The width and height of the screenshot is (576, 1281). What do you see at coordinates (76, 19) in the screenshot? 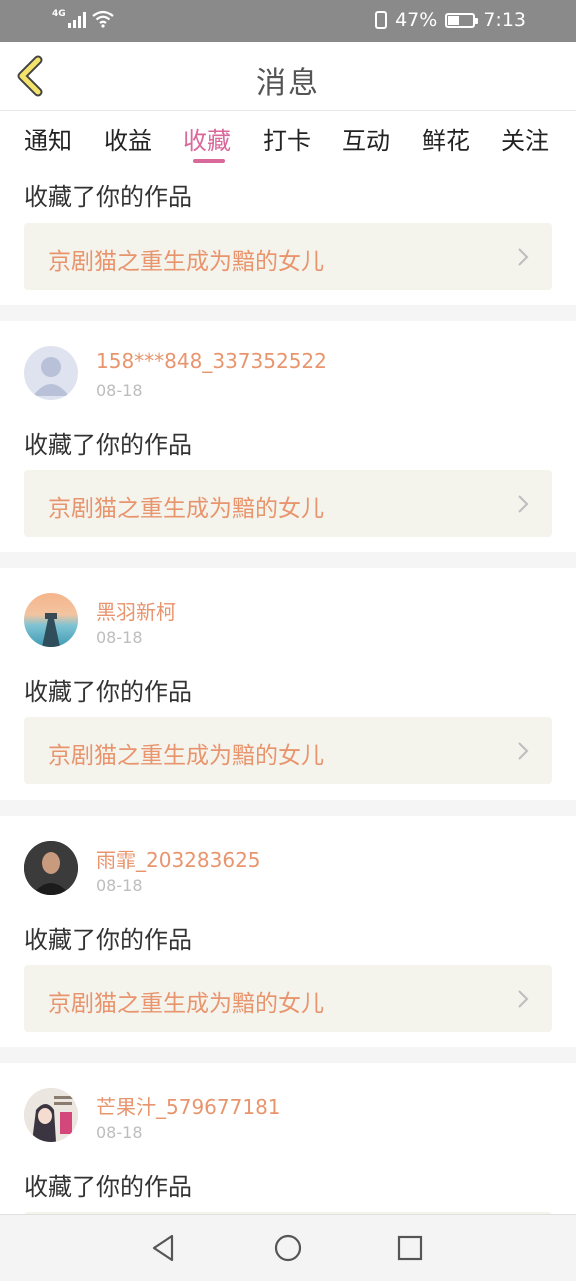
I see `signal-icon` at bounding box center [76, 19].